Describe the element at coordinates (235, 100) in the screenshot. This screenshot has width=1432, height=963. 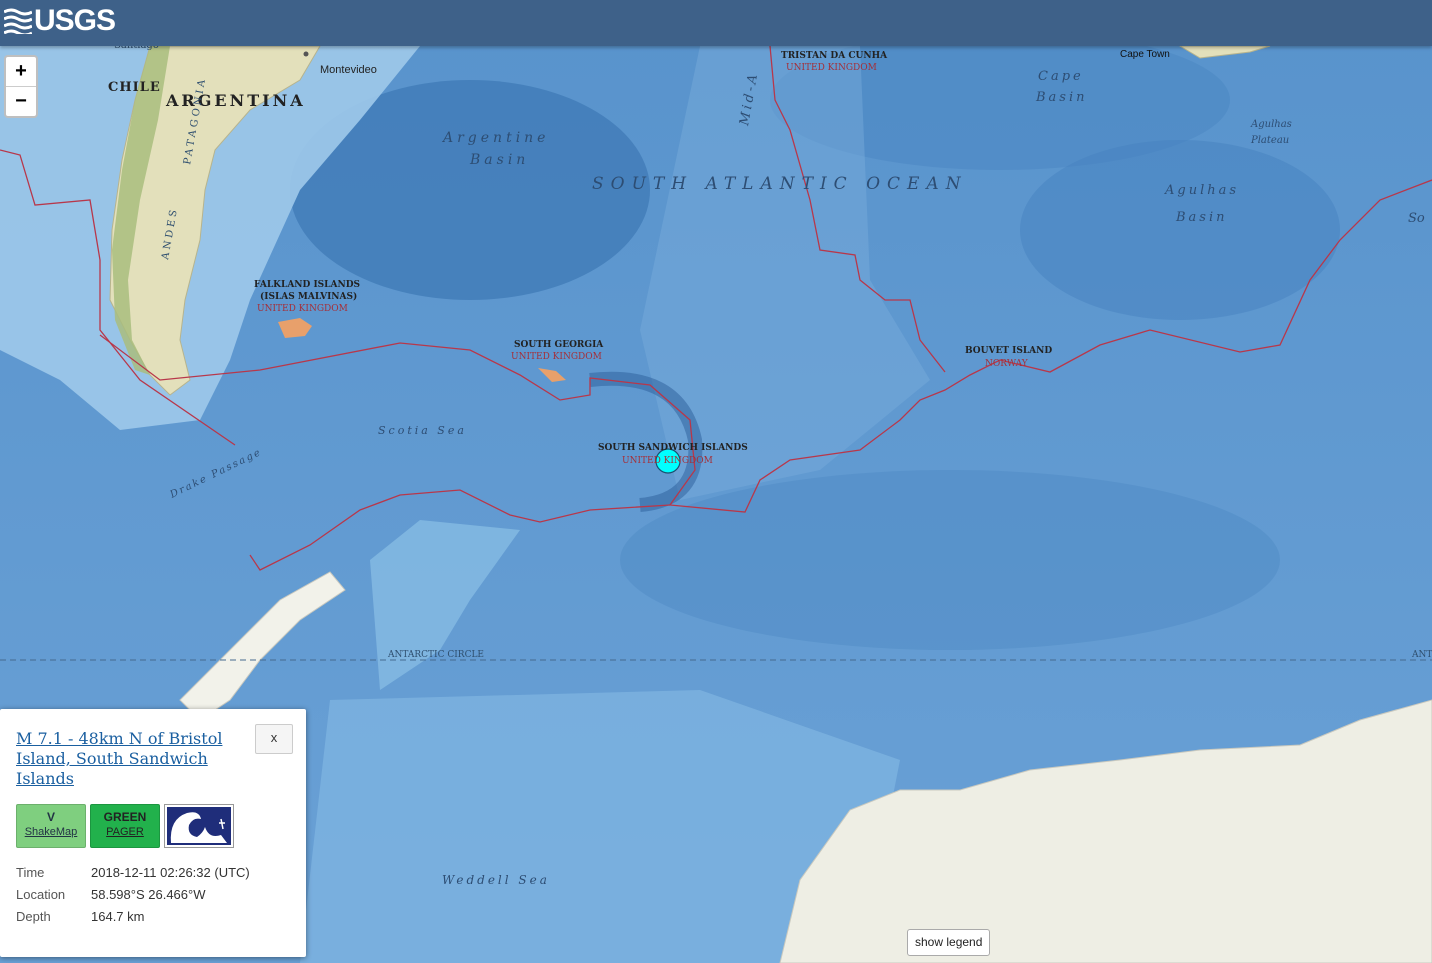
I see `label-argentina: ARGENTINA` at that location.